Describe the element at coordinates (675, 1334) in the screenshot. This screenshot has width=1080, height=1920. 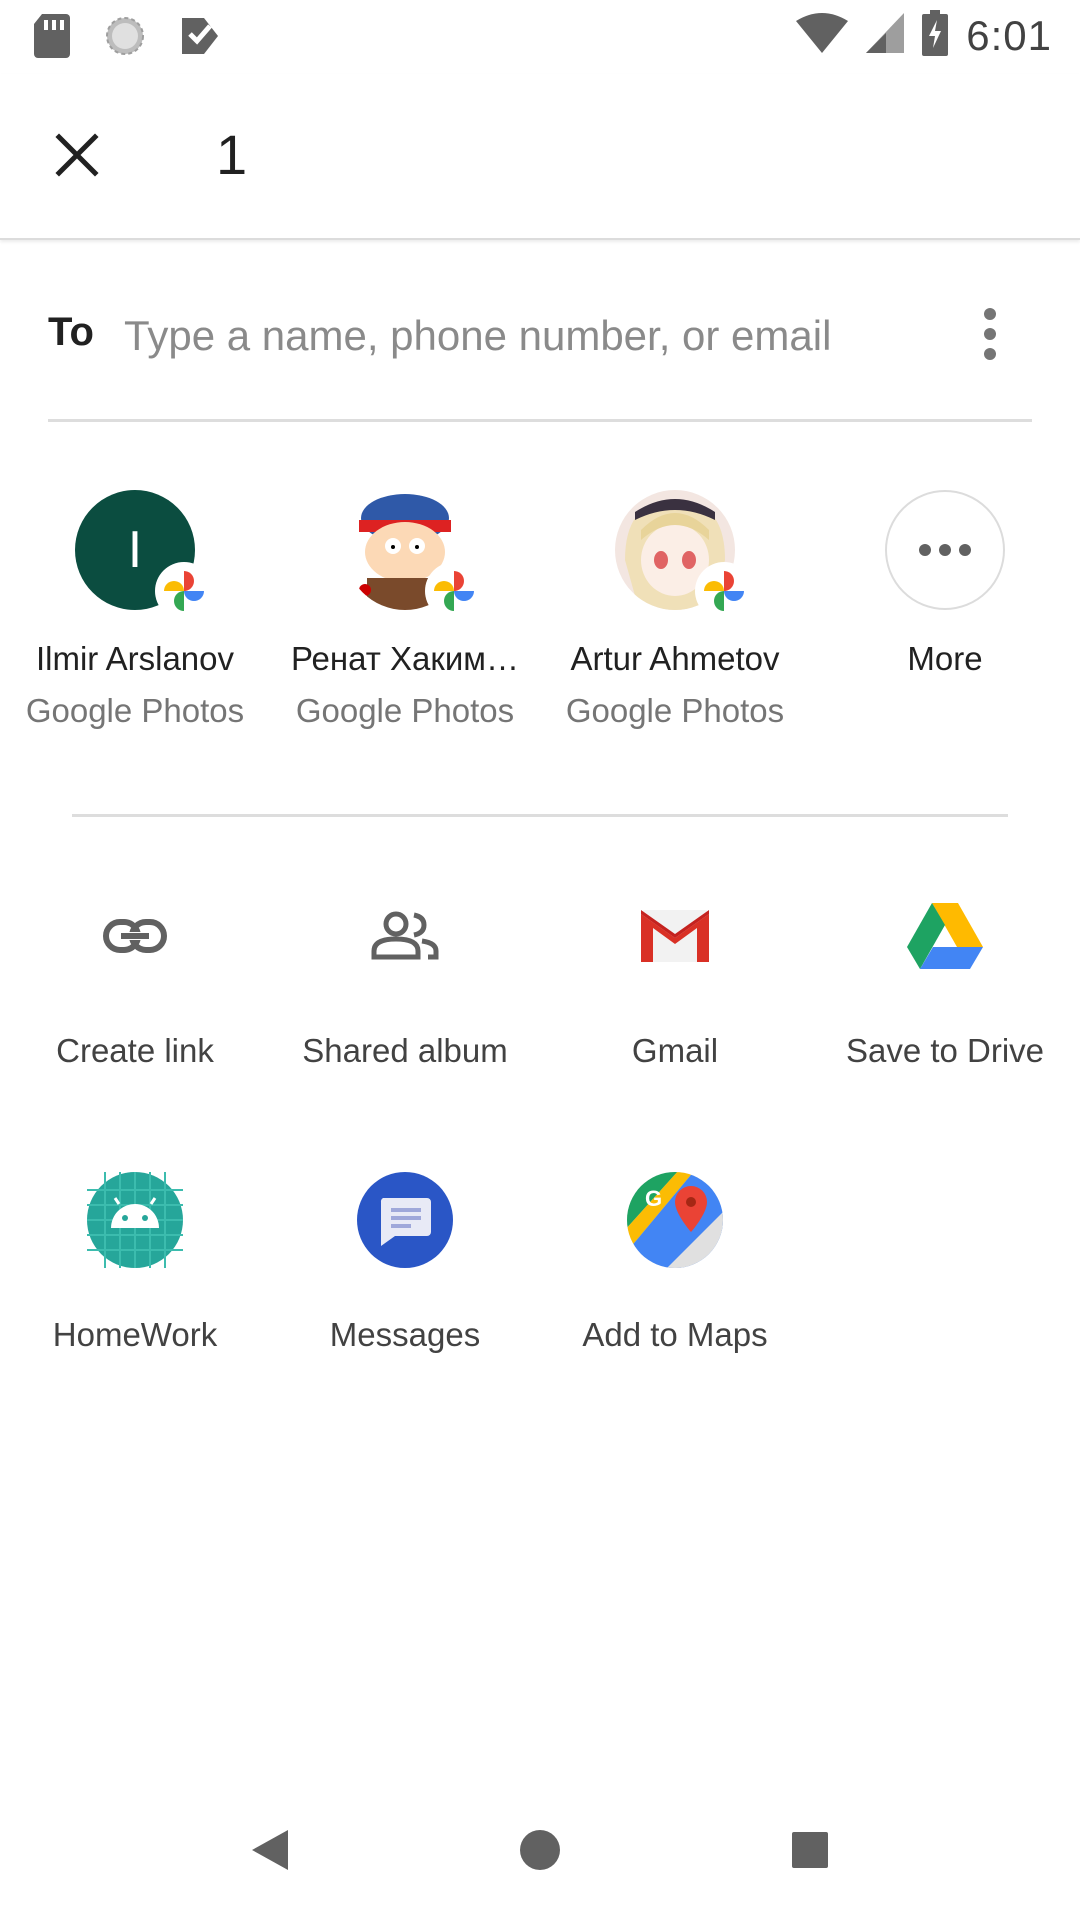
I see `app-label: Add to Maps` at that location.